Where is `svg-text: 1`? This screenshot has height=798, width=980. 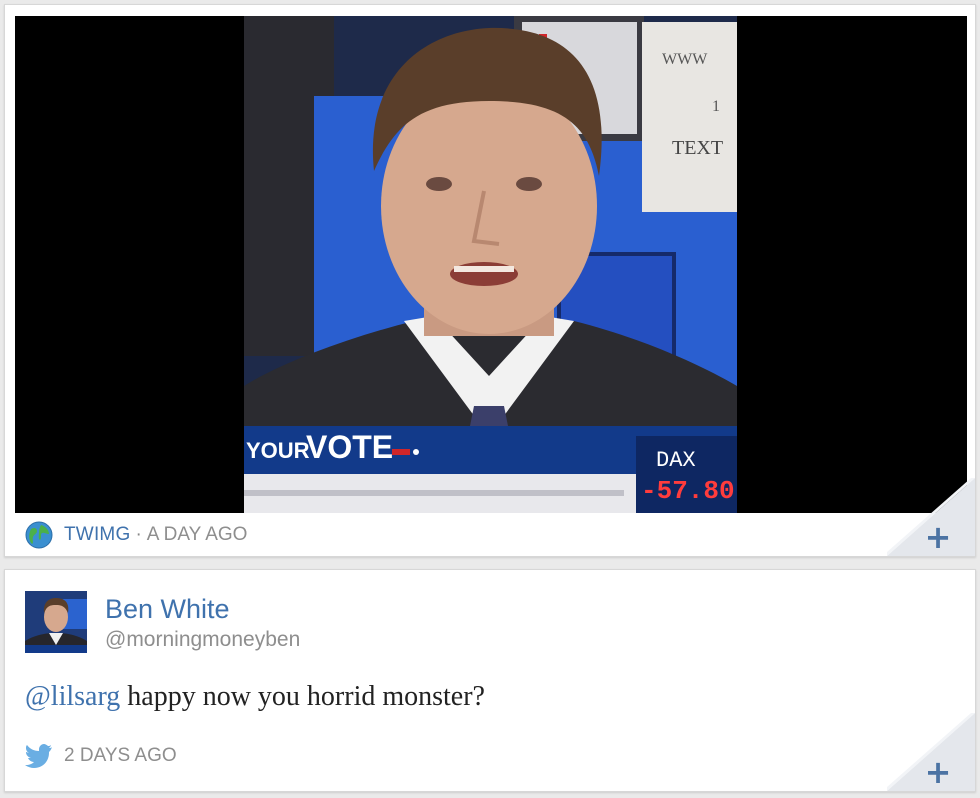 svg-text: 1 is located at coordinates (716, 106).